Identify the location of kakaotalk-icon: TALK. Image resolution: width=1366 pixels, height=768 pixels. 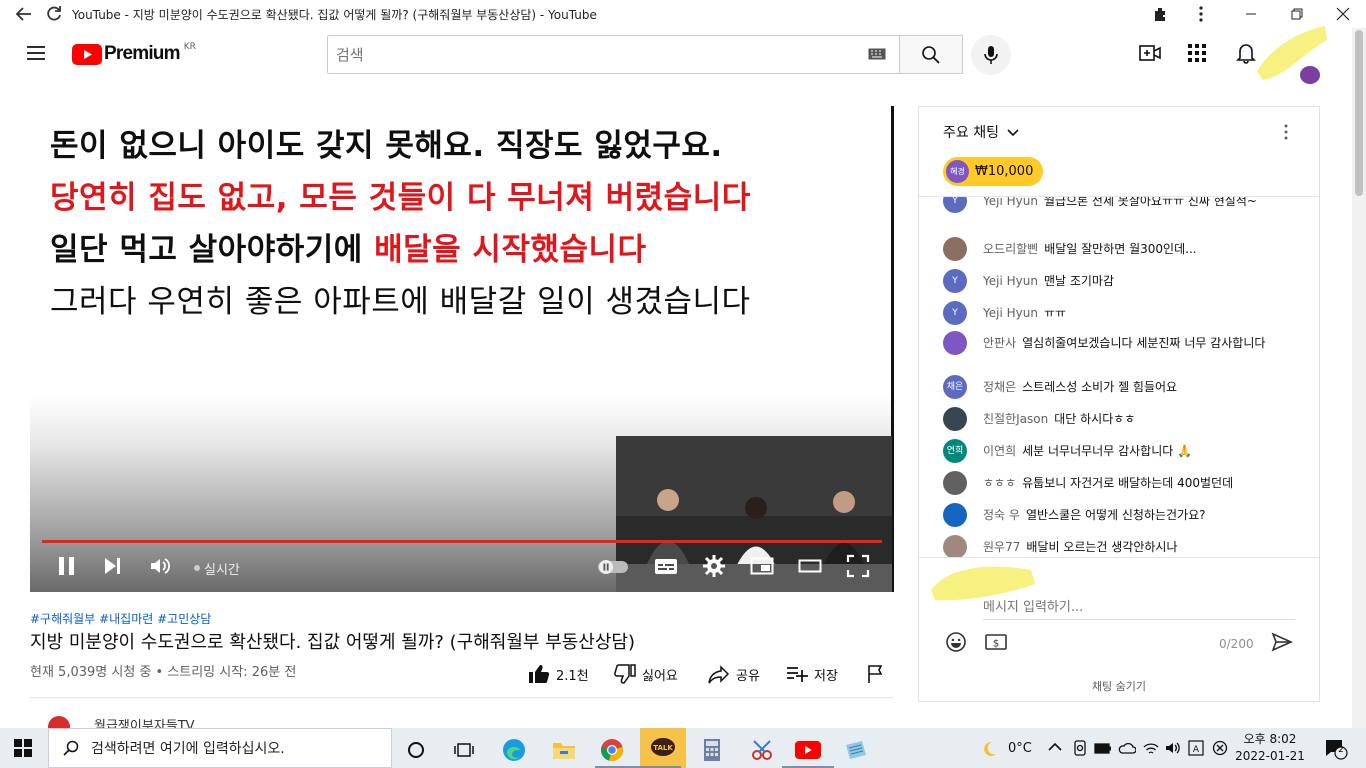
(663, 748).